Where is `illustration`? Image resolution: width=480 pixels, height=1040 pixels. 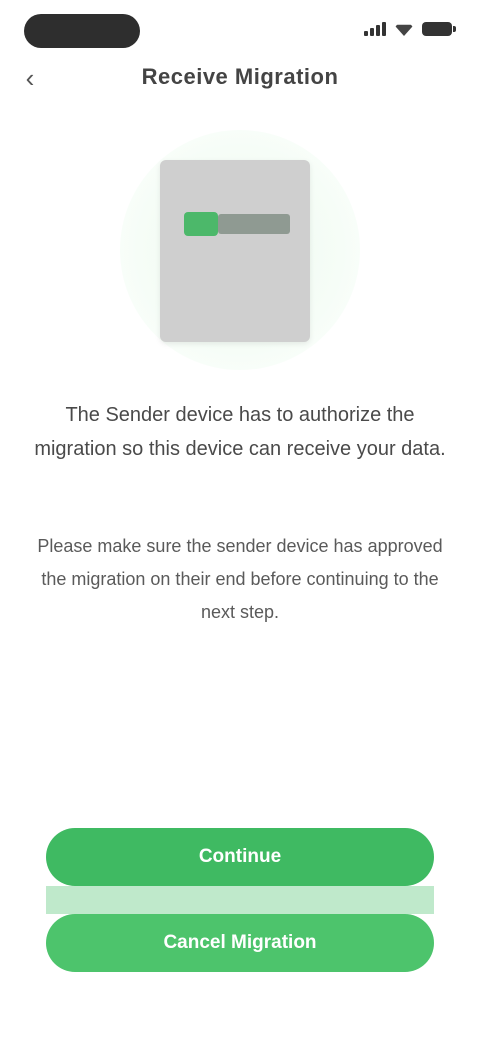
illustration is located at coordinates (240, 250).